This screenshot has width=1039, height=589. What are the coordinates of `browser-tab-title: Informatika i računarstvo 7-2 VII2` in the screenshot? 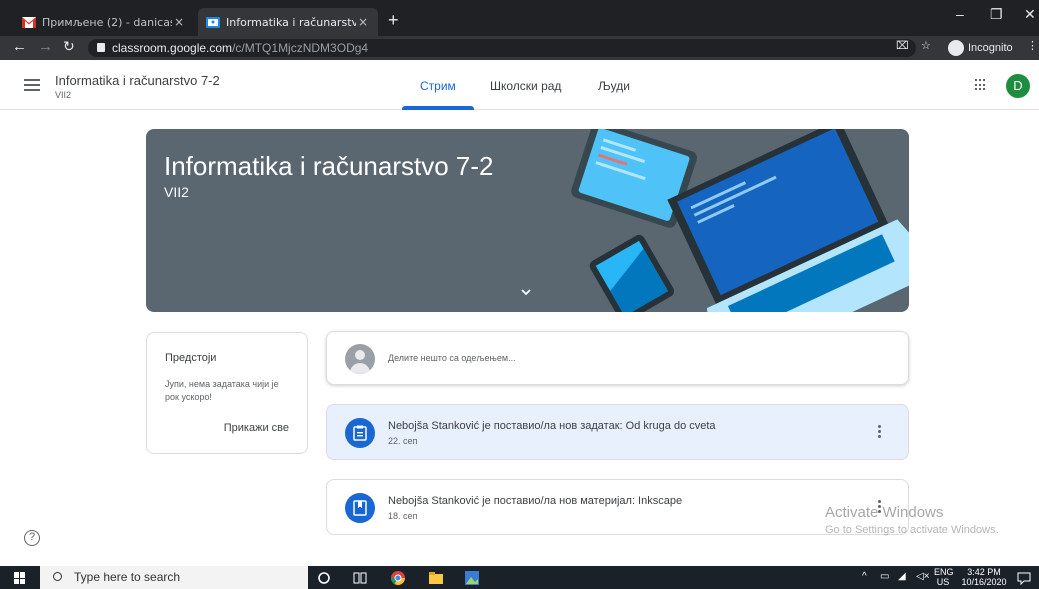 It's located at (291, 22).